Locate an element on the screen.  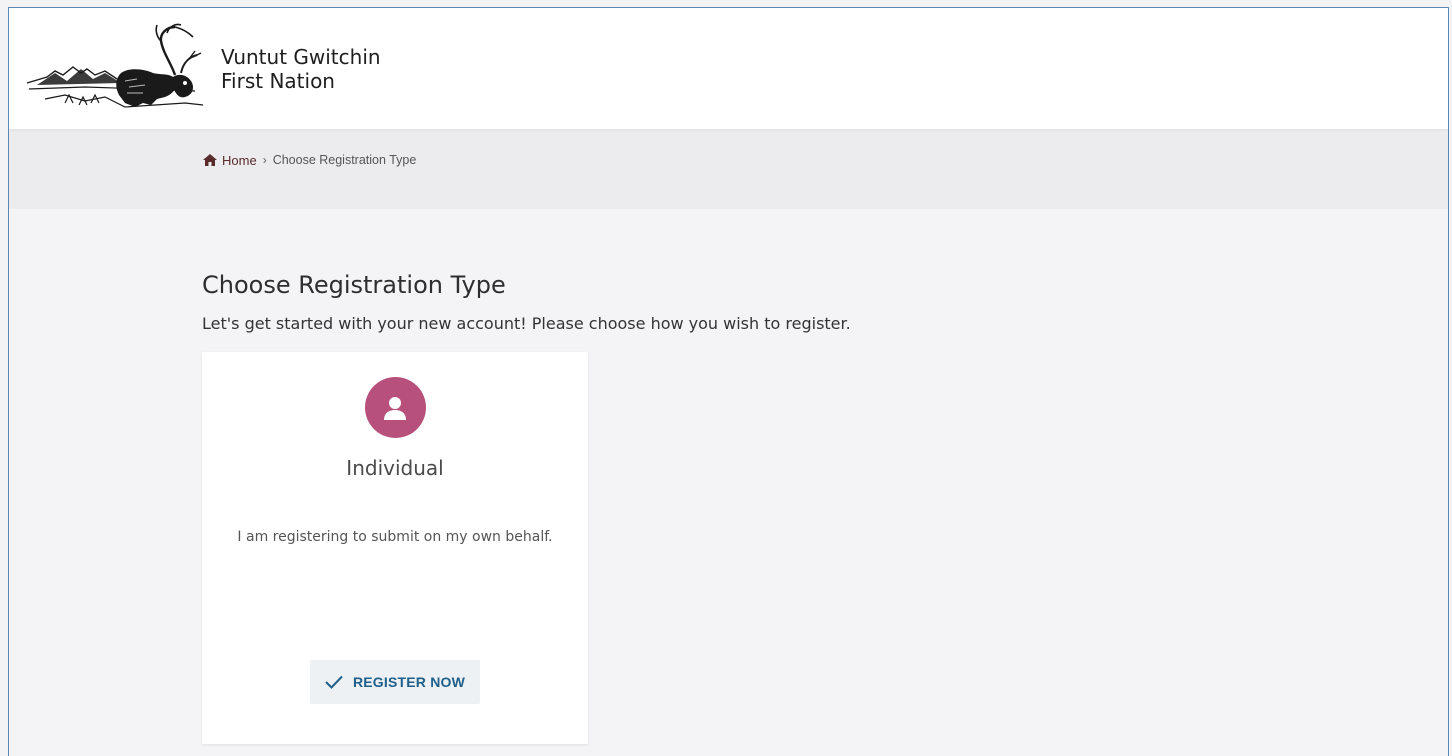
logo-text: Vuntut Gwitchin First Nation is located at coordinates (301, 69).